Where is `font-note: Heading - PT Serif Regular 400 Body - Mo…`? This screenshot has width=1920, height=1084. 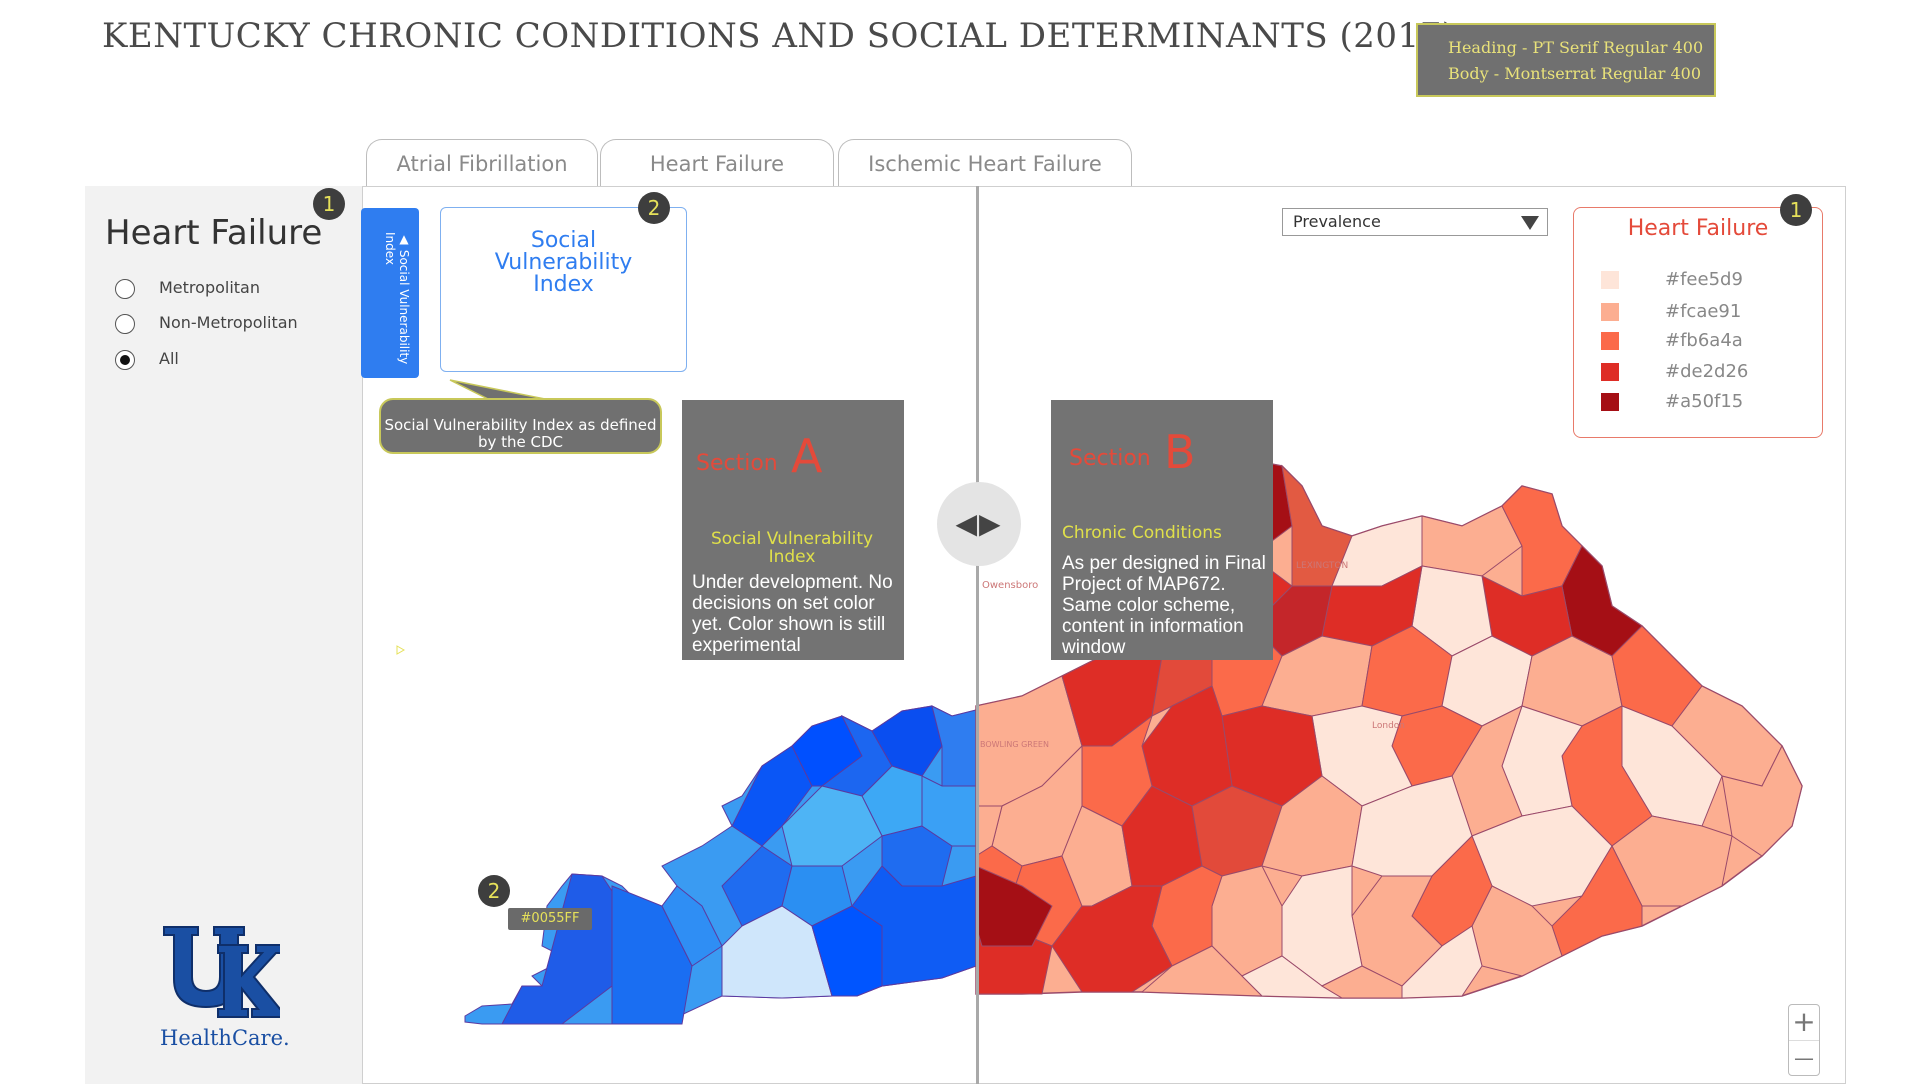 font-note: Heading - PT Serif Regular 400 Body - Mo… is located at coordinates (1566, 60).